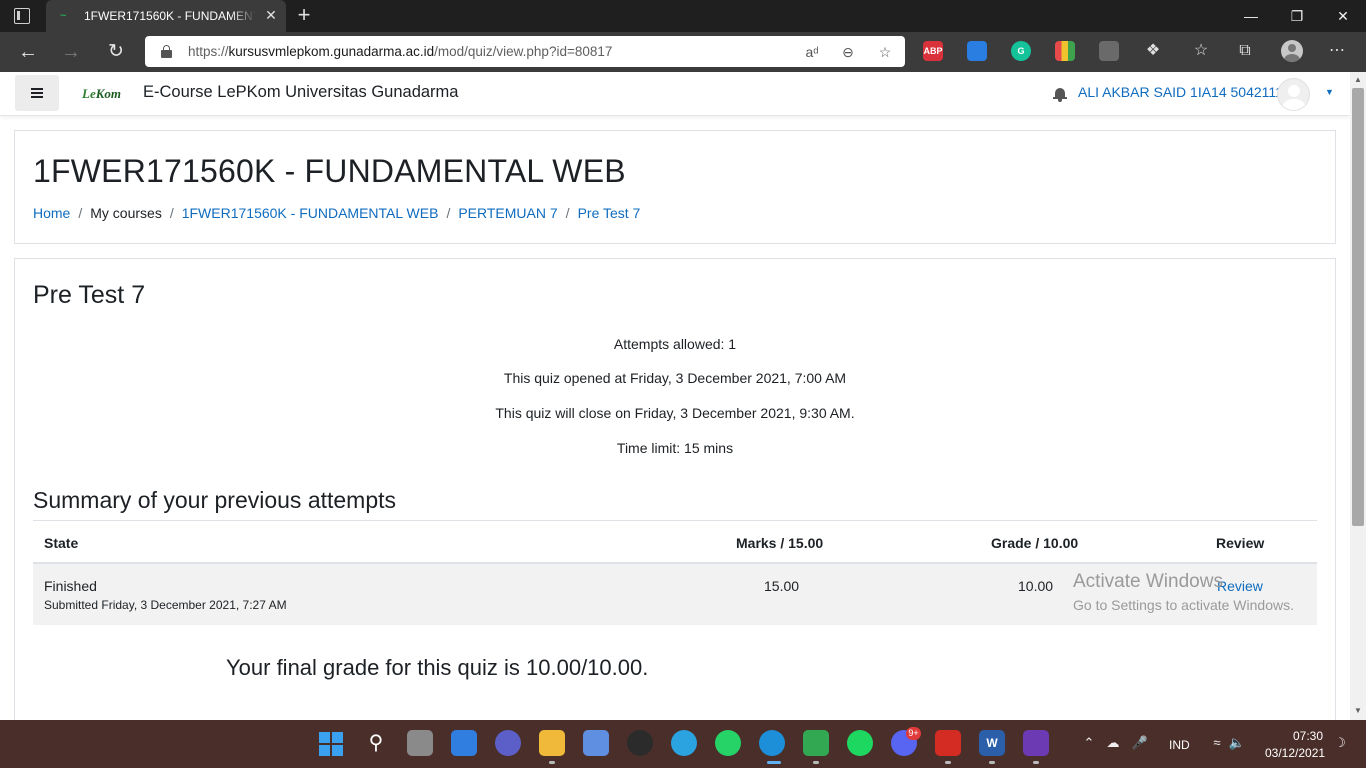 The height and width of the screenshot is (768, 1366). Describe the element at coordinates (992, 743) in the screenshot. I see `word-icon: W` at that location.